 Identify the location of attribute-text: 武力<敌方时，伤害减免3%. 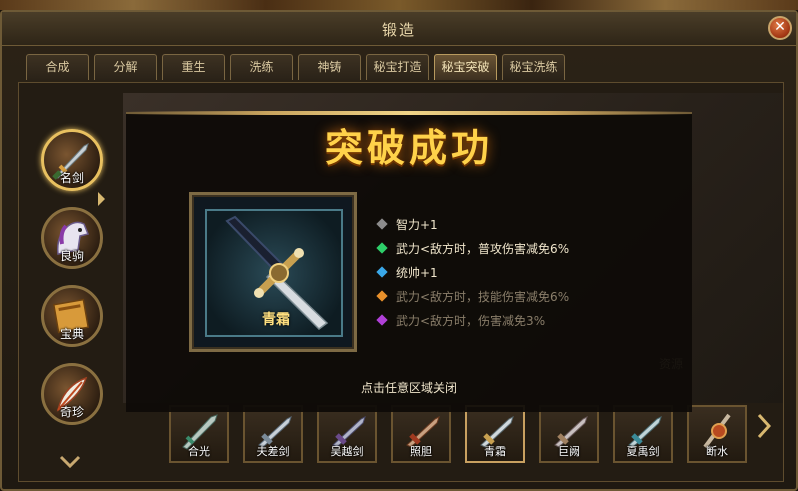
(471, 320).